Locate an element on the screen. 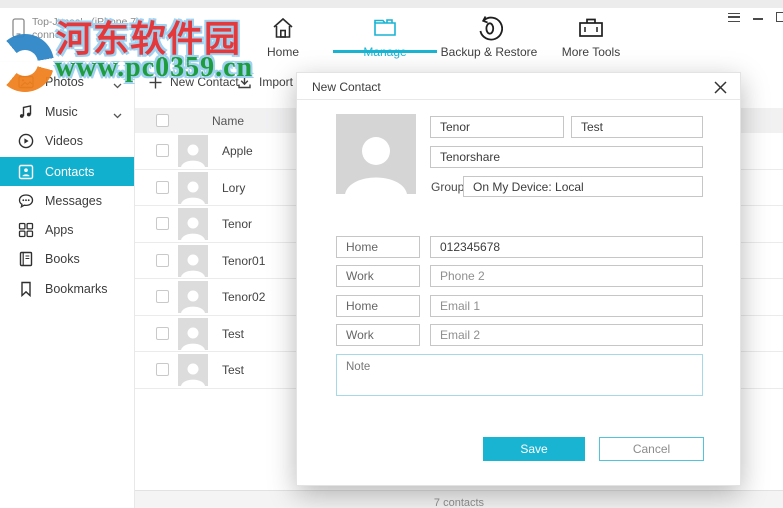 This screenshot has height=508, width=783. sidebar-item-books: Books is located at coordinates (67, 258).